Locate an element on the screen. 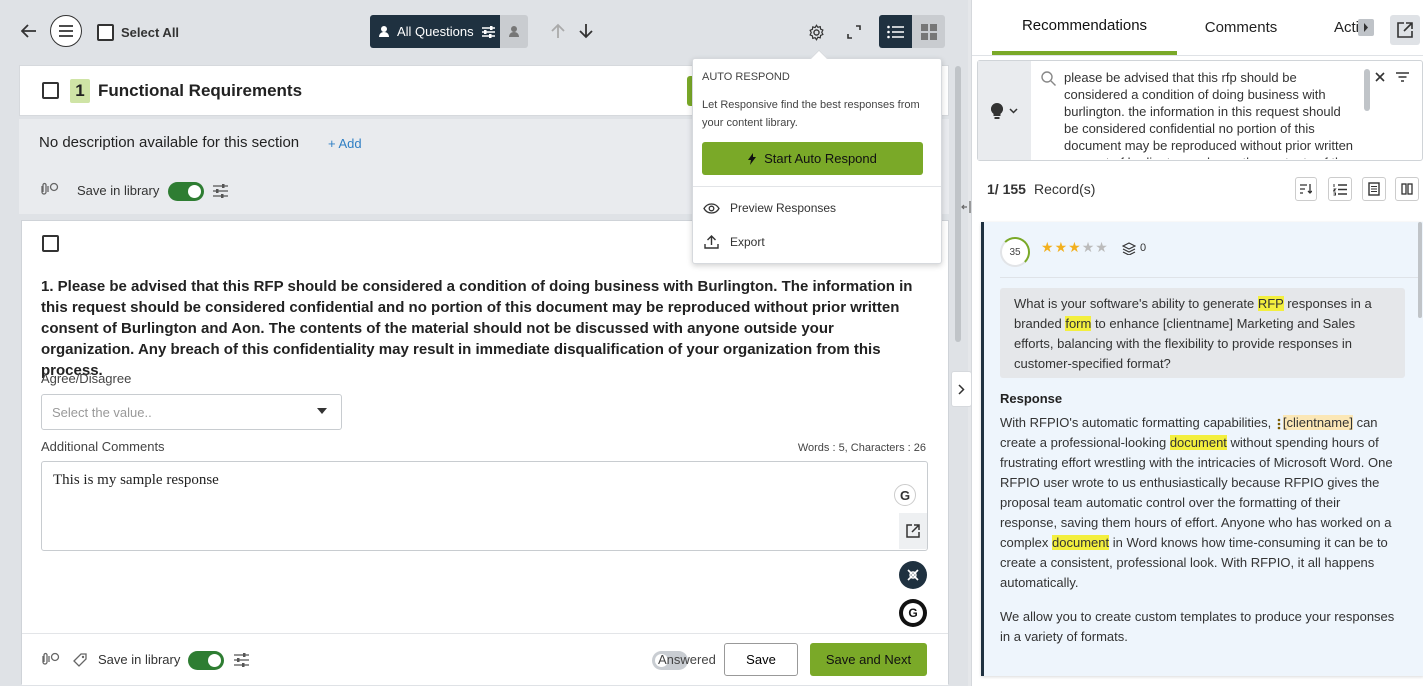  keyword-highlight: form is located at coordinates (1078, 323).